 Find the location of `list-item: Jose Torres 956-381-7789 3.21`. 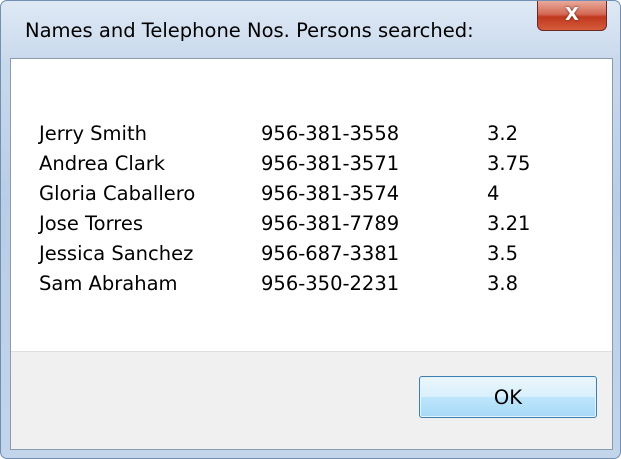

list-item: Jose Torres 956-381-7789 3.21 is located at coordinates (311, 227).